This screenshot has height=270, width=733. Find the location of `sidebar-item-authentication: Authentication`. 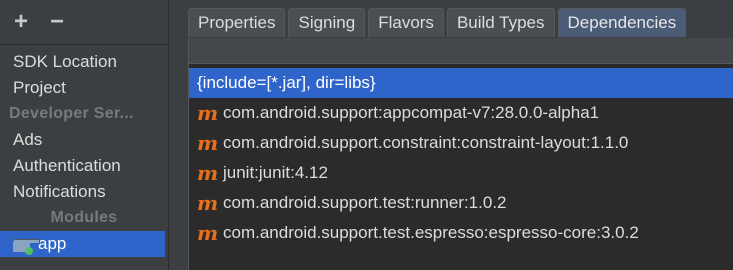

sidebar-item-authentication: Authentication is located at coordinates (84, 166).